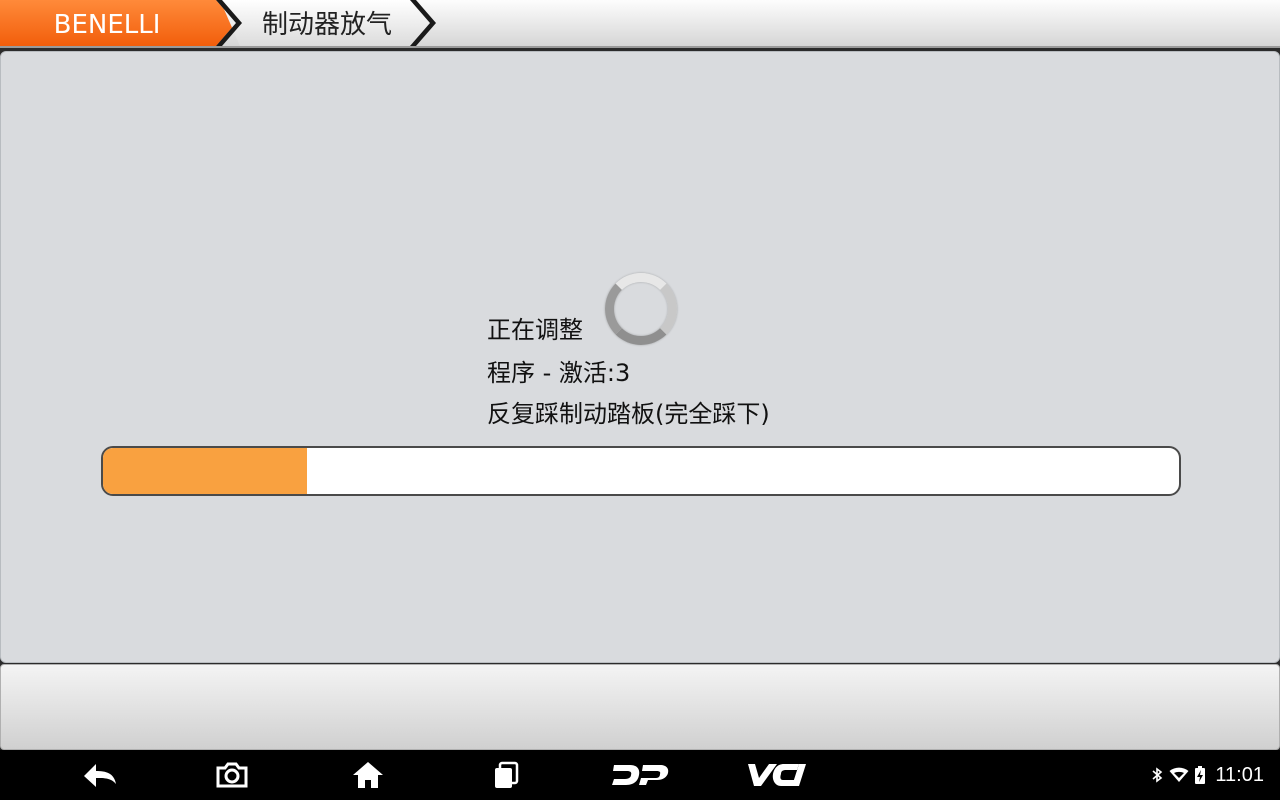 The width and height of the screenshot is (1280, 800). What do you see at coordinates (205, 471) in the screenshot?
I see `progress-bar-fill` at bounding box center [205, 471].